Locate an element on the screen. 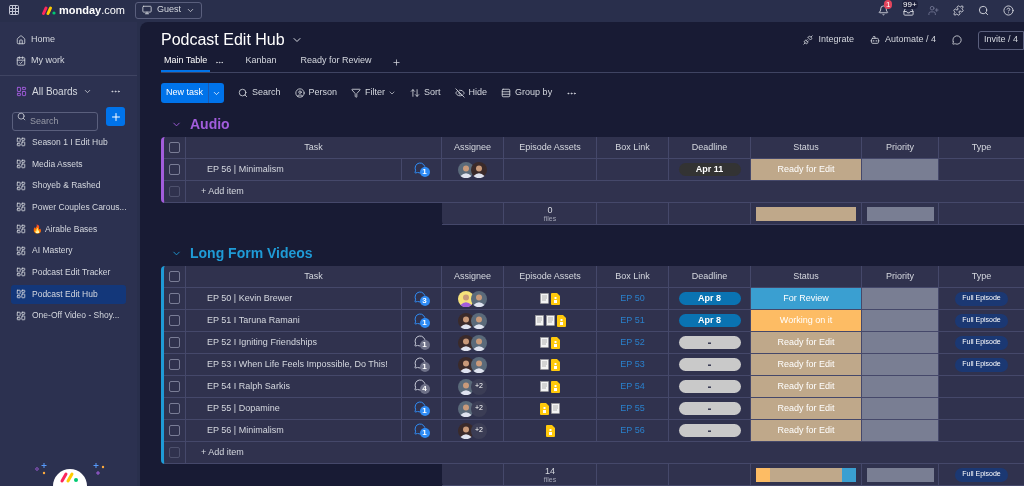 The height and width of the screenshot is (486, 1024). board-item: AI Mastery is located at coordinates (68, 251).